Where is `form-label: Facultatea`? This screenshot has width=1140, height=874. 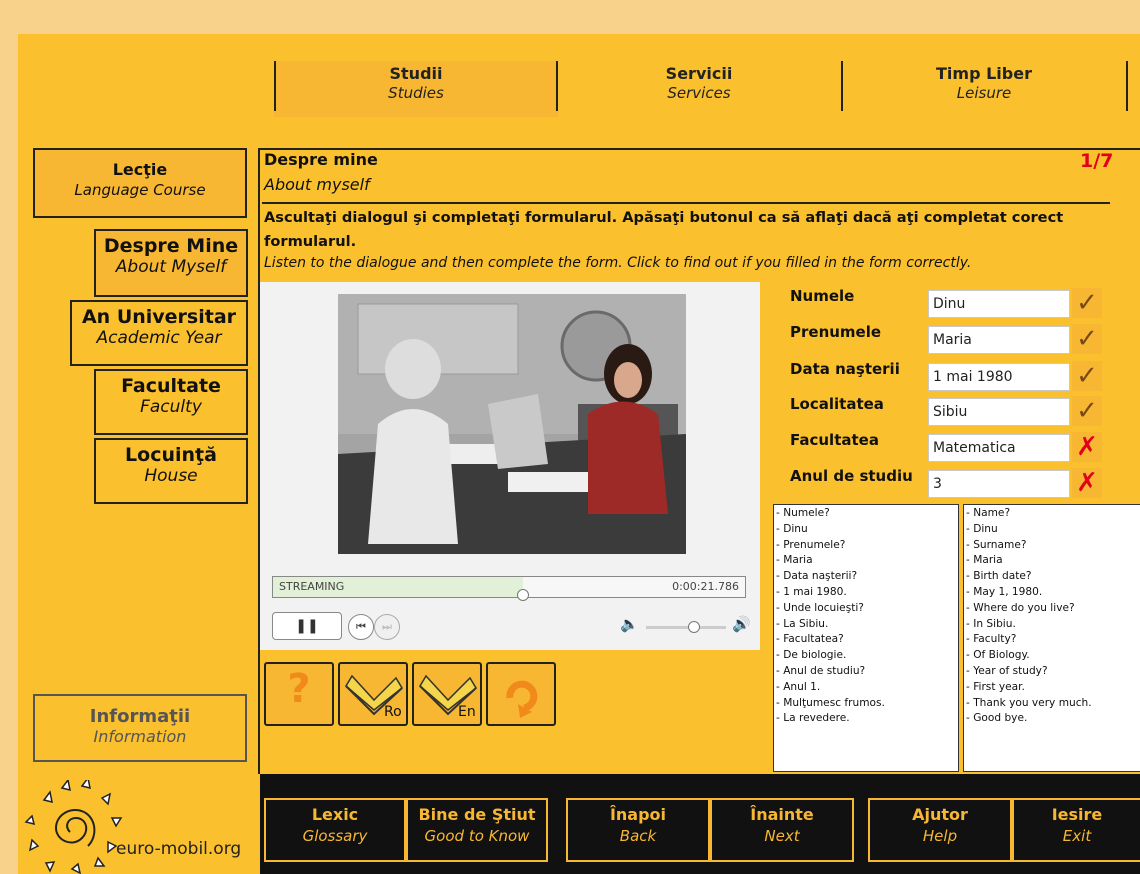
form-label: Facultatea is located at coordinates (834, 440).